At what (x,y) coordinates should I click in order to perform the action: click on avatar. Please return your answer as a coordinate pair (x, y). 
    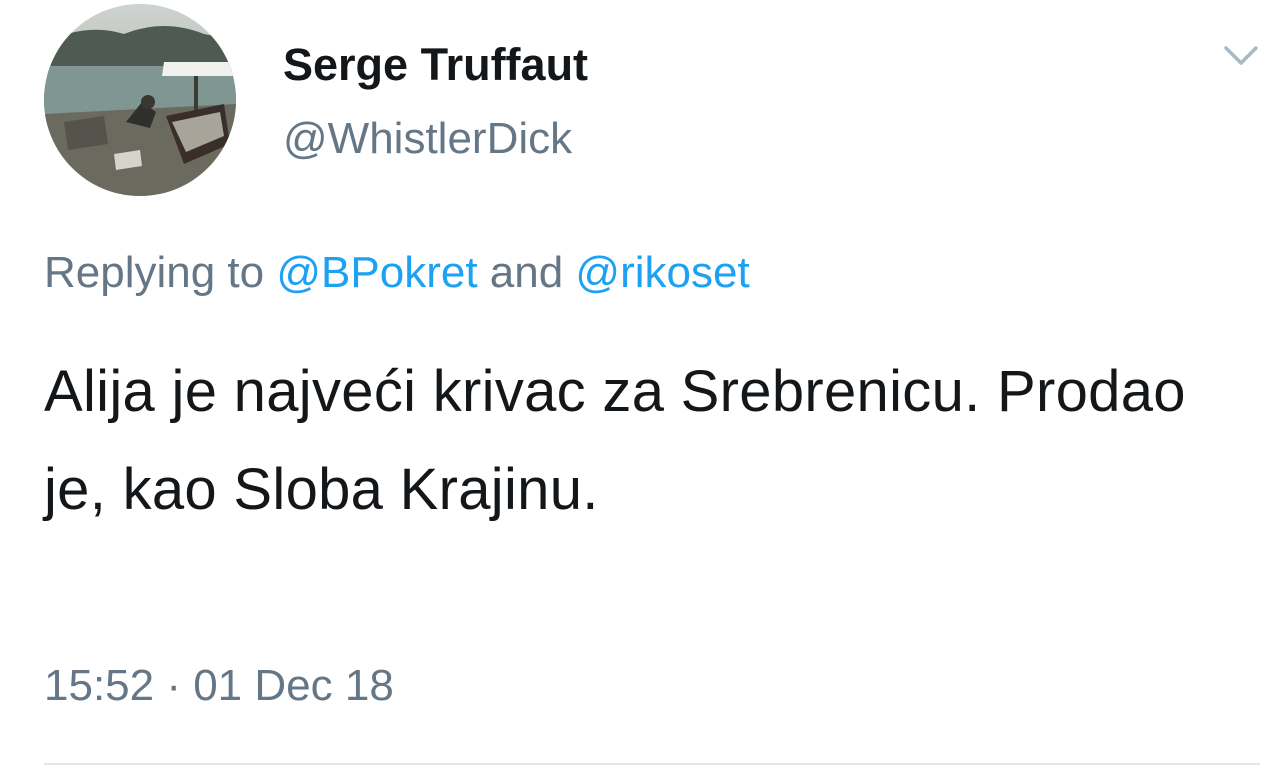
    Looking at the image, I should click on (140, 100).